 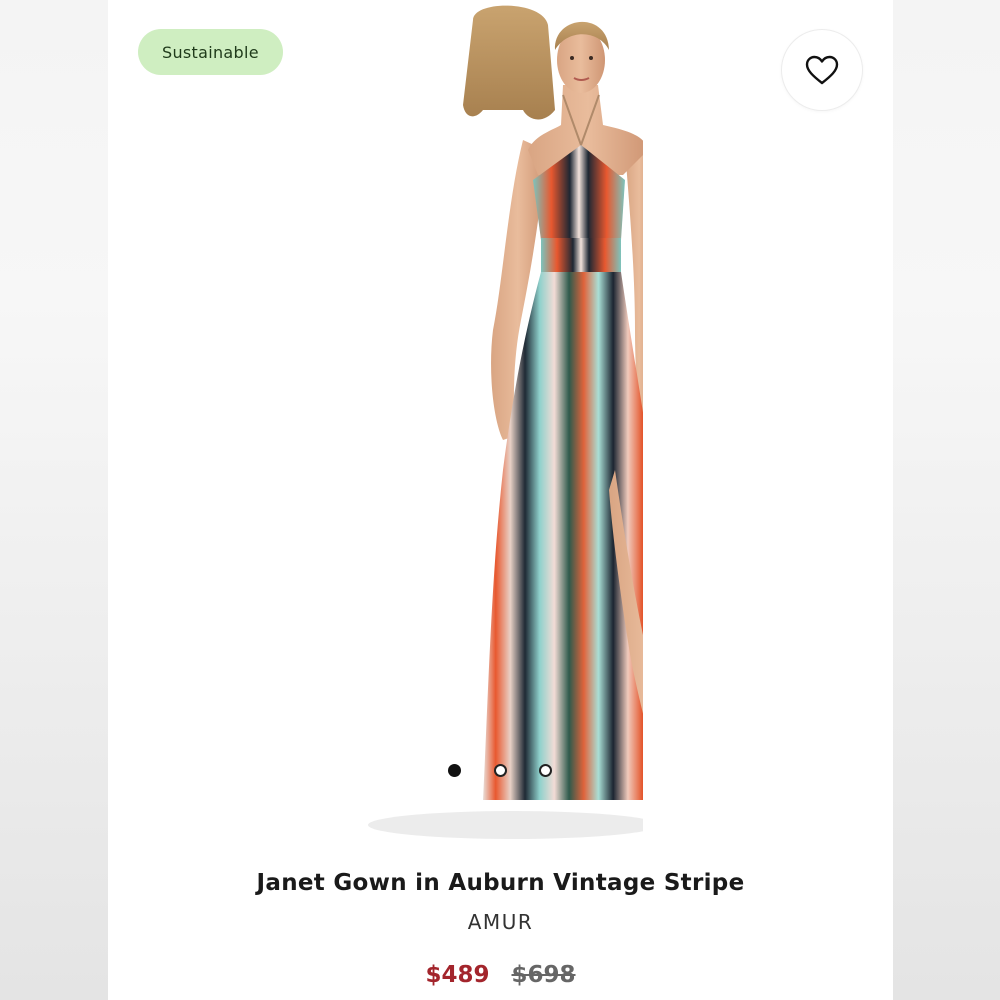 I want to click on heart-outline-icon, so click(x=822, y=70).